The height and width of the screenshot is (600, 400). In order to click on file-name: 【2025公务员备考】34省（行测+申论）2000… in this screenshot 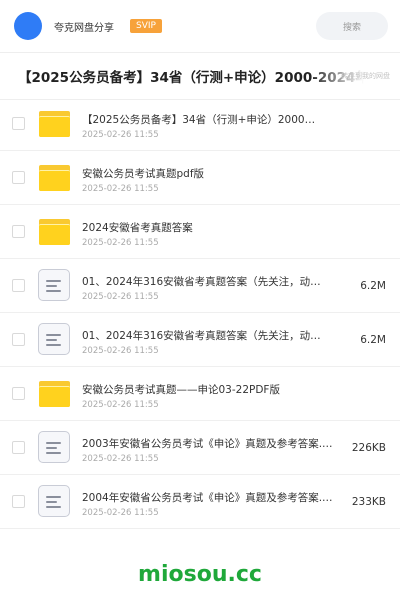, I will do `click(199, 120)`.